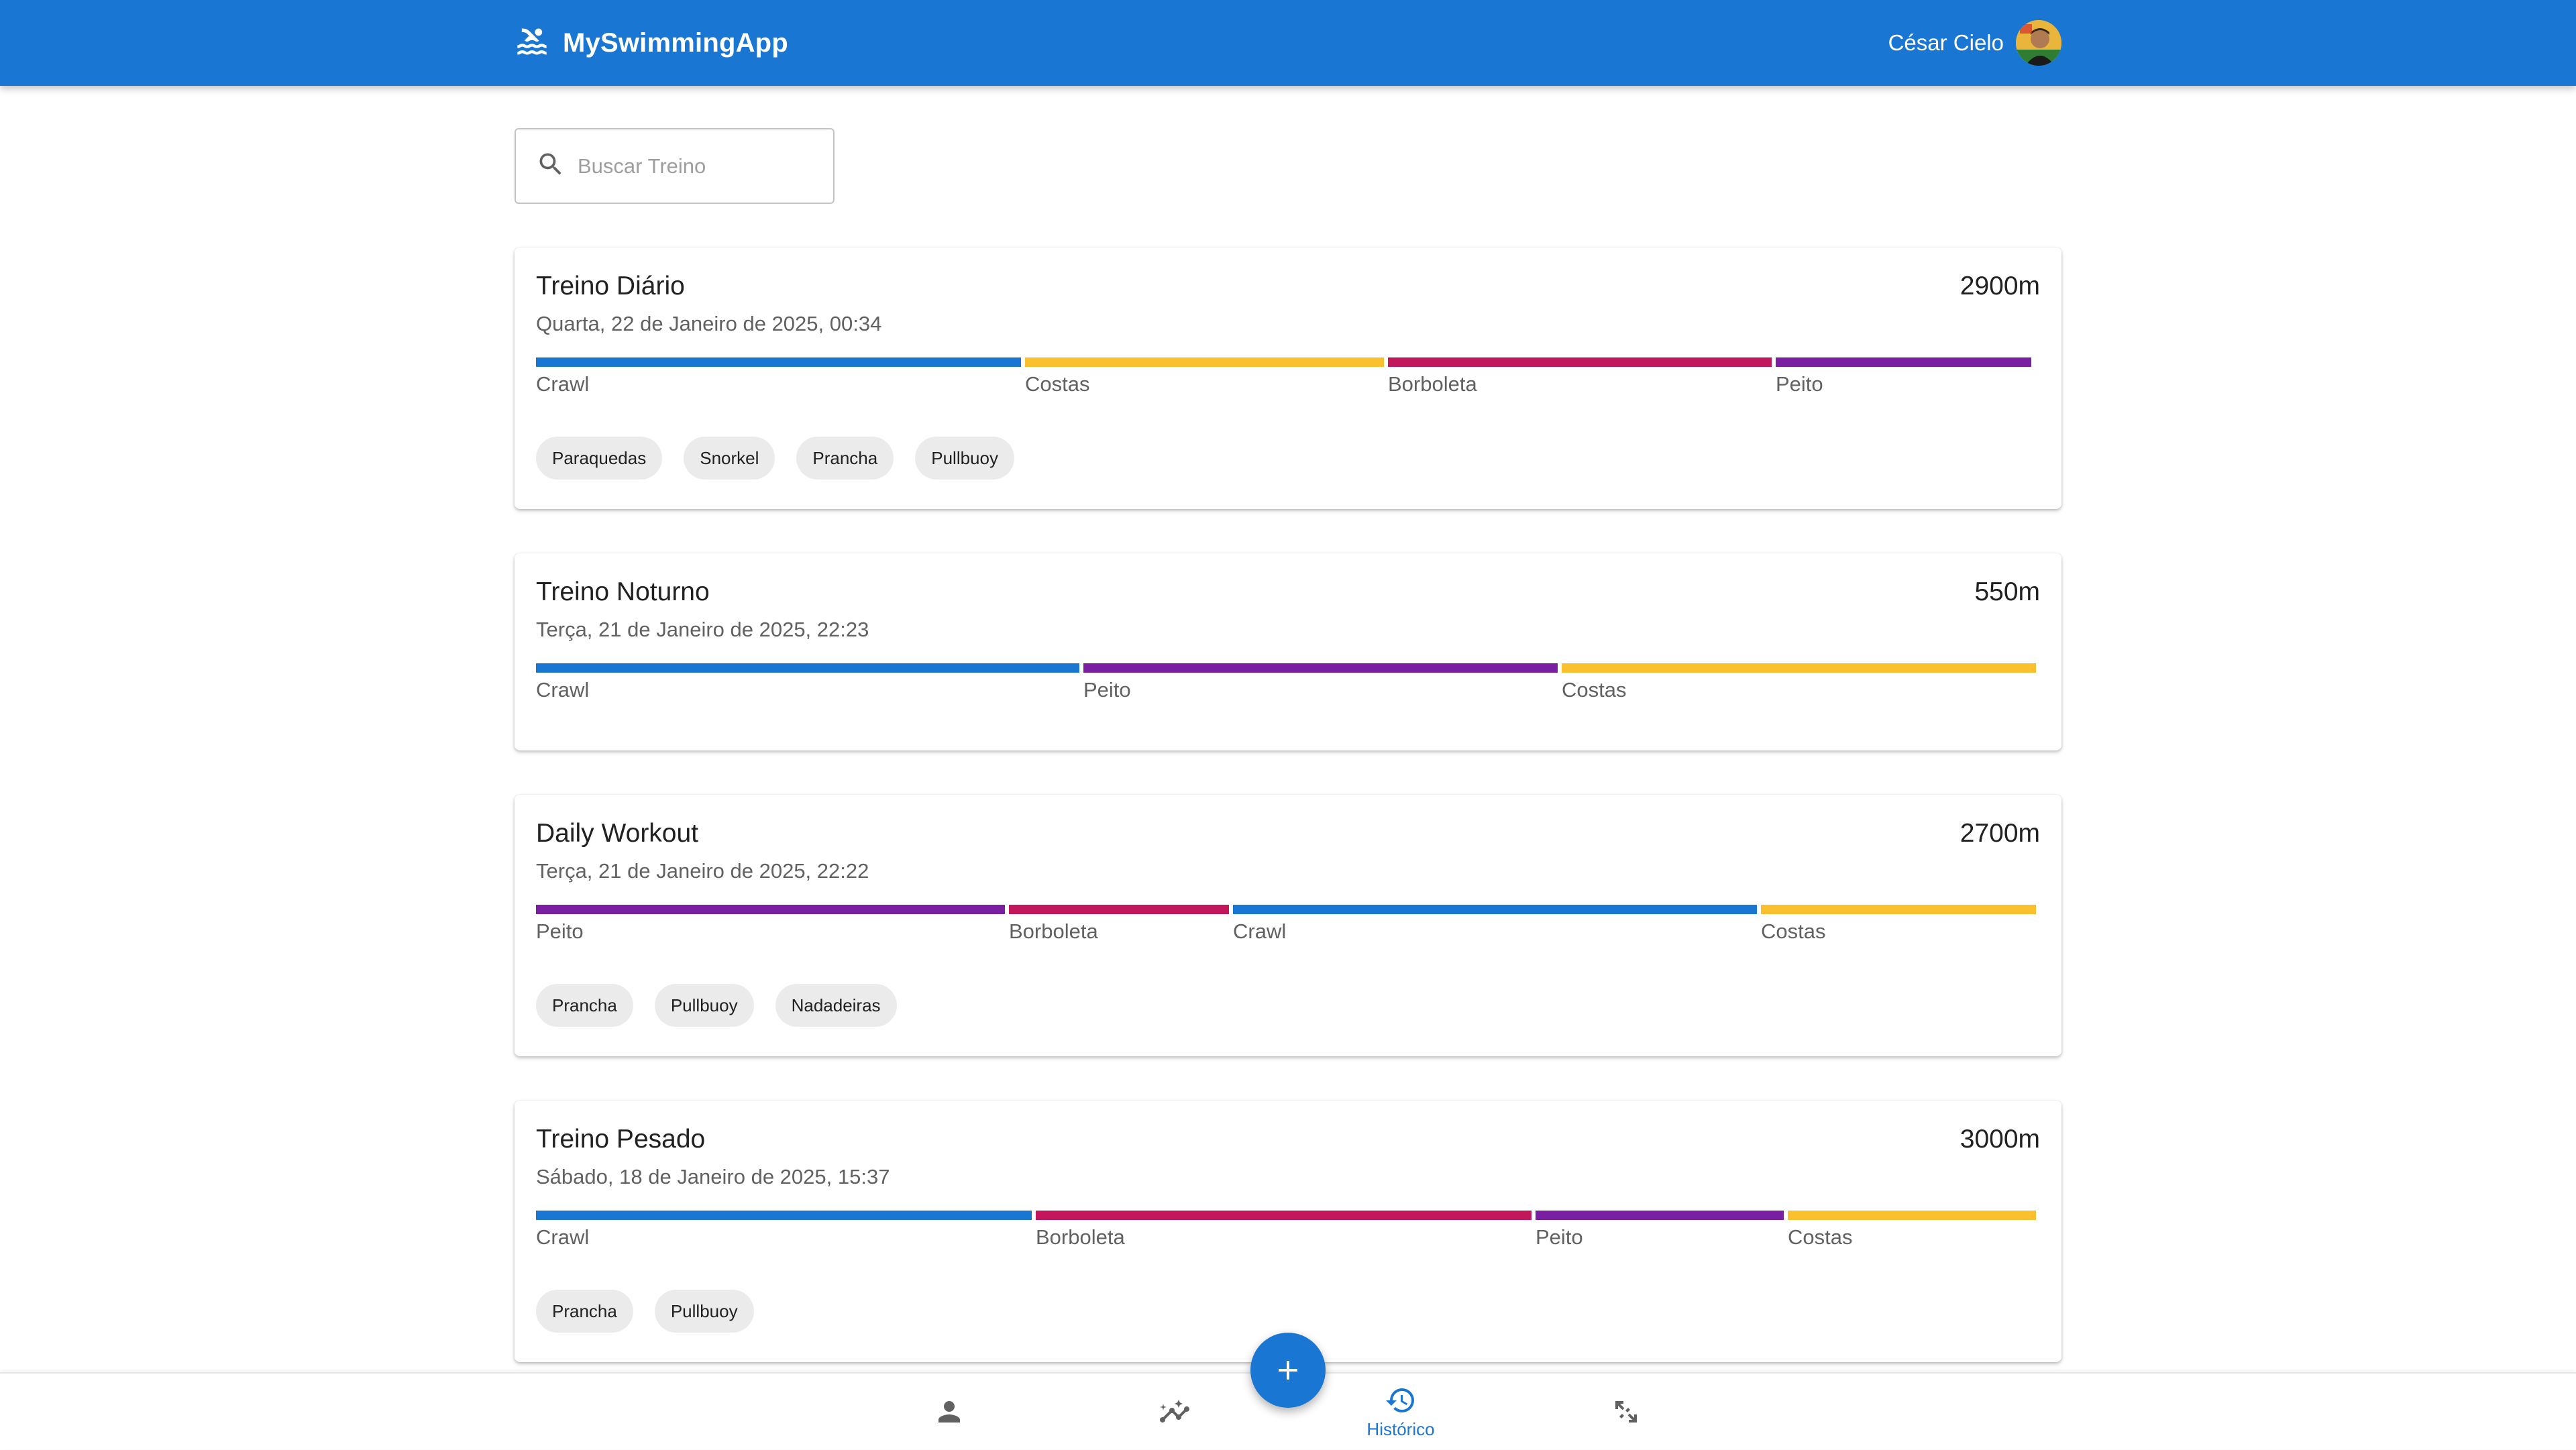 This screenshot has height=1450, width=2576. I want to click on search-icon, so click(551, 166).